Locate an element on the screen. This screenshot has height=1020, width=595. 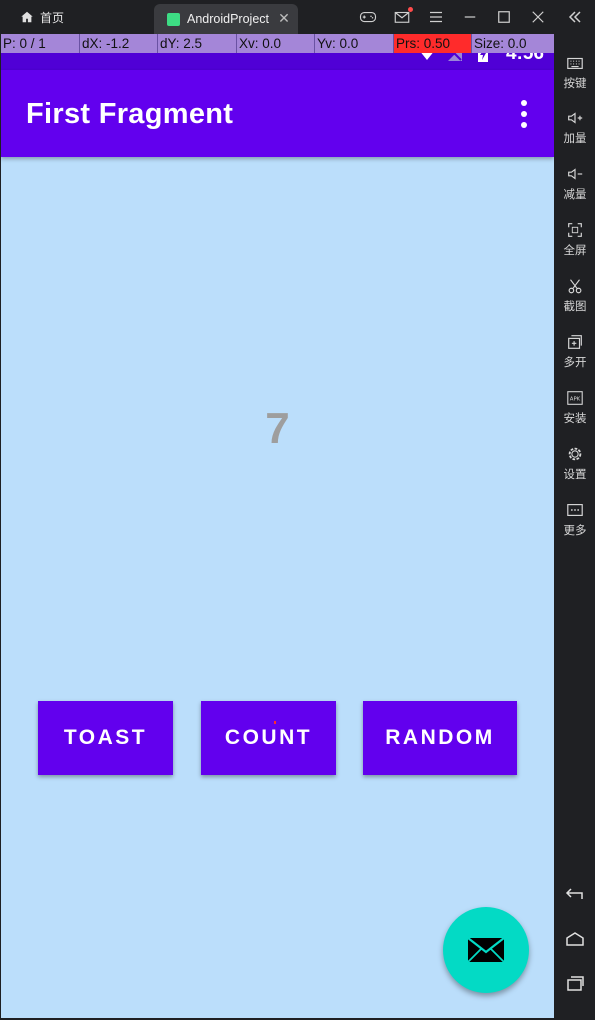
sidebar-item-install: APK 安装 is located at coordinates (575, 407).